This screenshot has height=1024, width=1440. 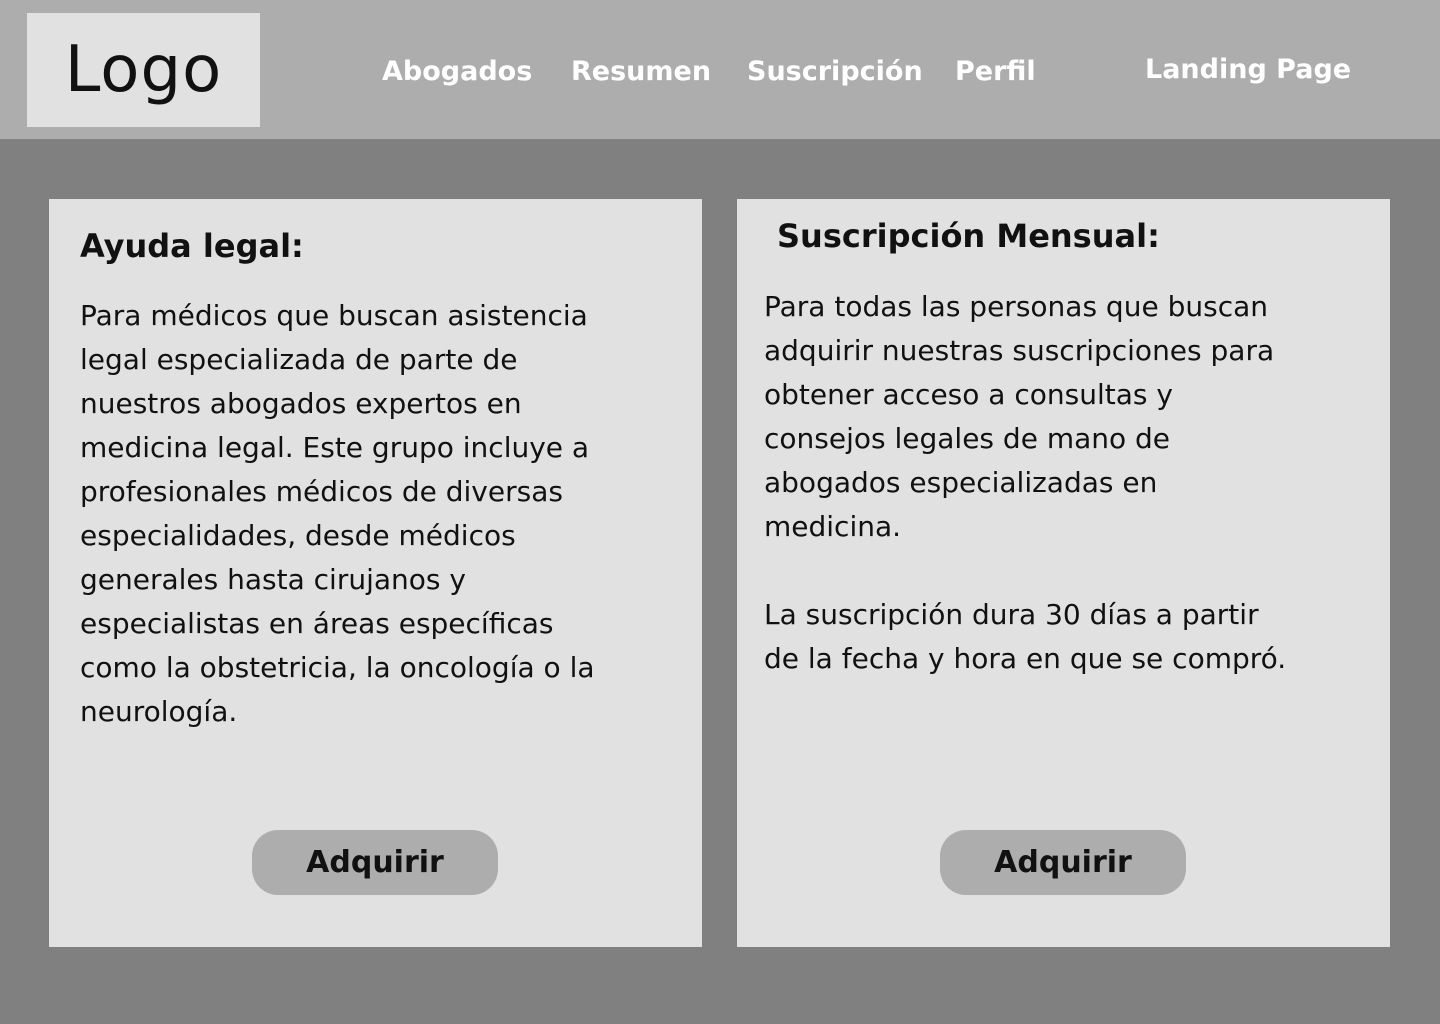 What do you see at coordinates (995, 72) in the screenshot?
I see `nav-item-perfil: Perfil` at bounding box center [995, 72].